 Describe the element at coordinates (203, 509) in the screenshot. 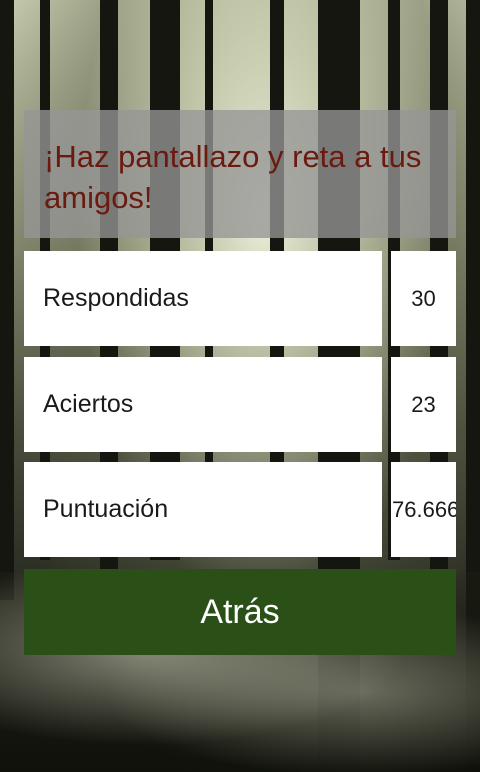

I see `stat-label-score: Puntuación` at that location.